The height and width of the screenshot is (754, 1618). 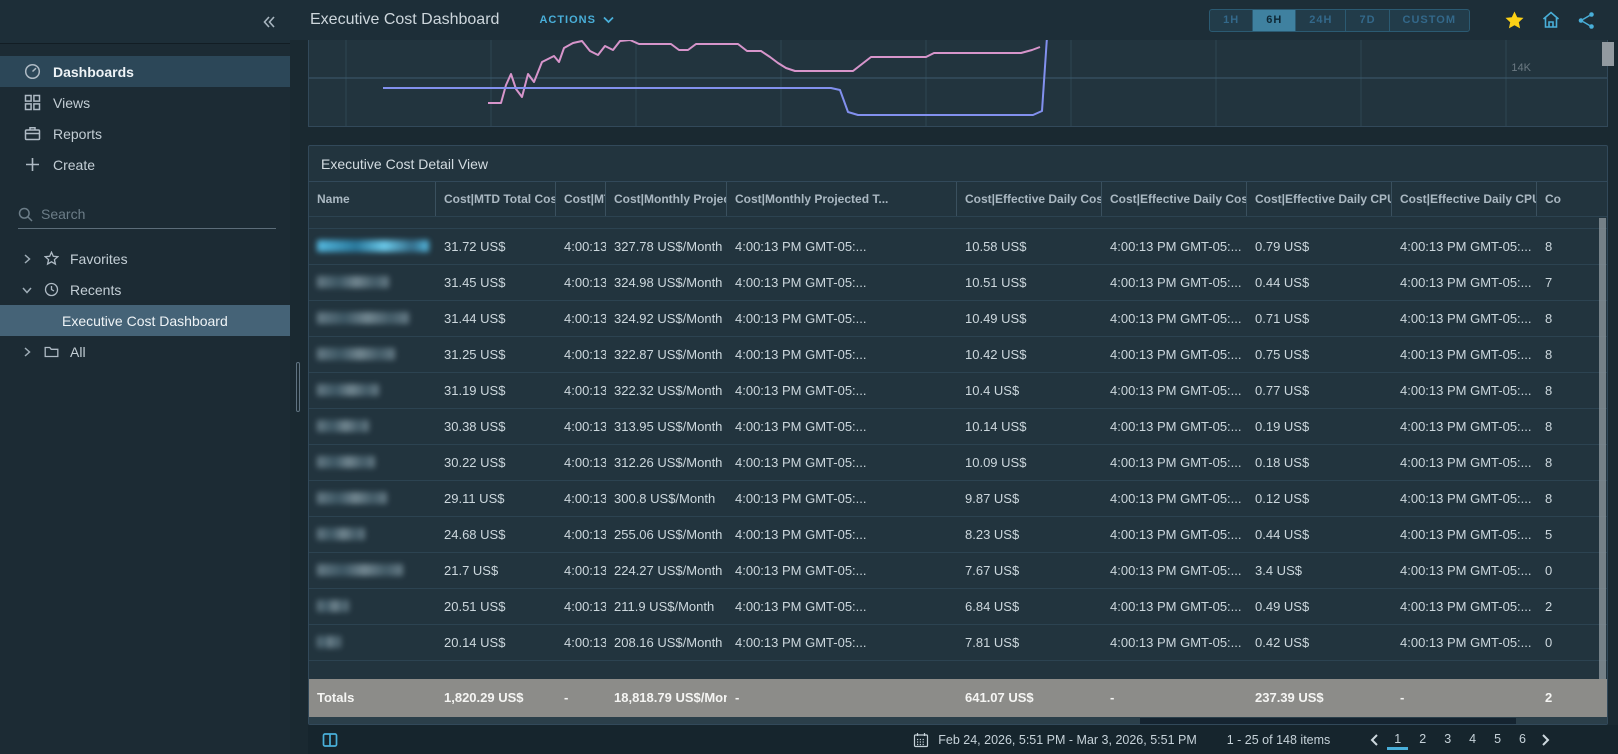 I want to click on next-page-icon, so click(x=1545, y=739).